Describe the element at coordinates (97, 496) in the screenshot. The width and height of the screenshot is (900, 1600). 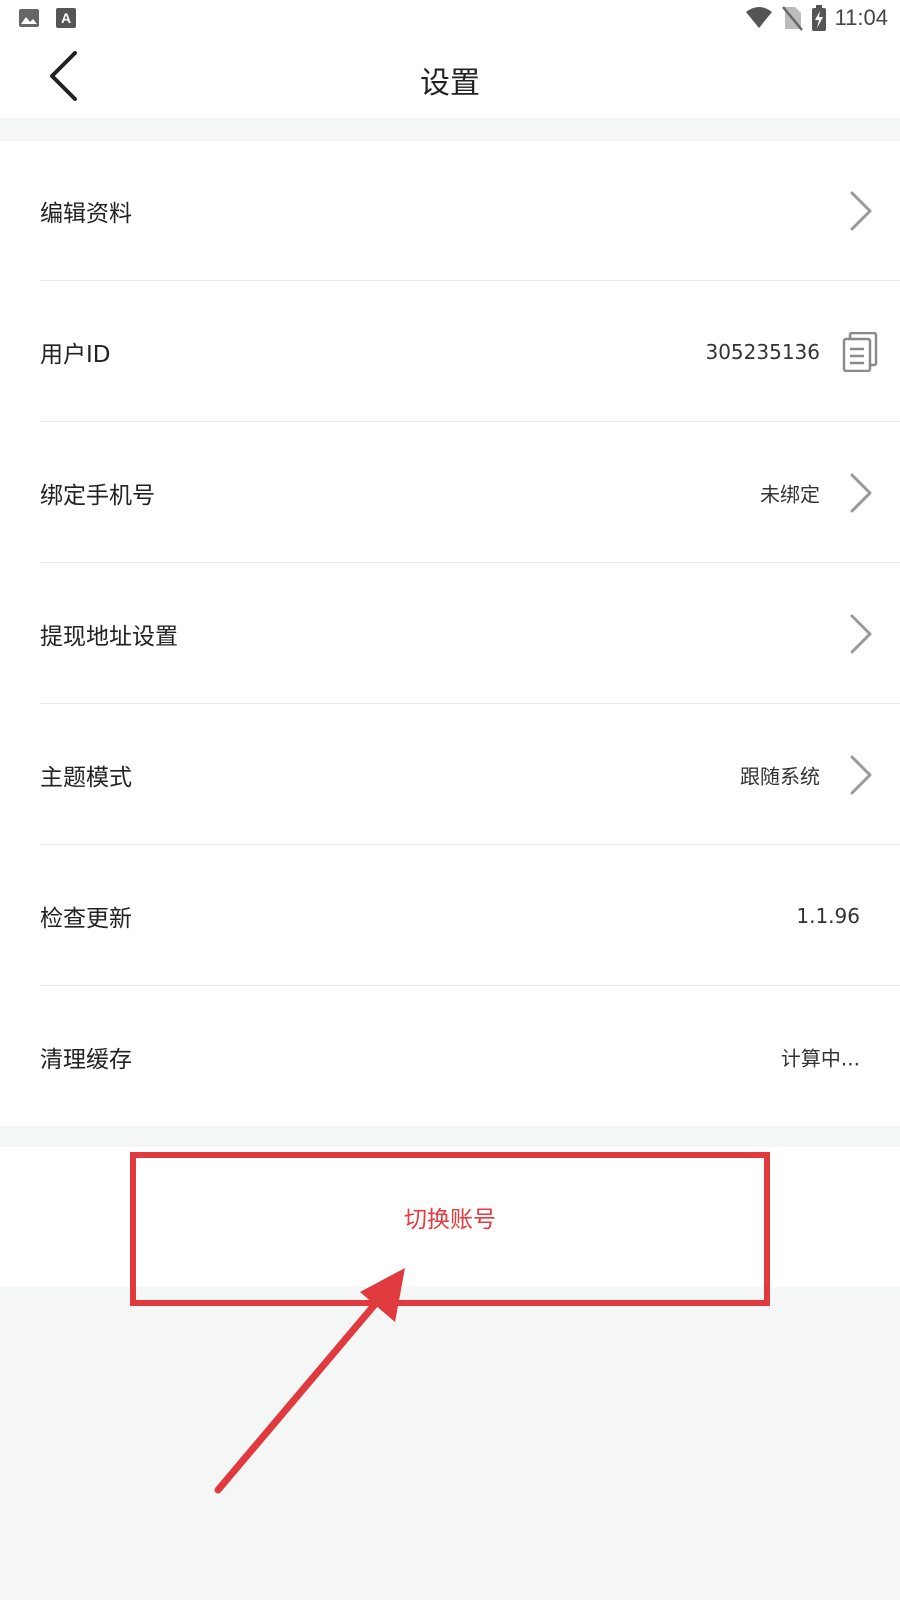
I see `row-label-bind-phone: 绑定手机号` at that location.